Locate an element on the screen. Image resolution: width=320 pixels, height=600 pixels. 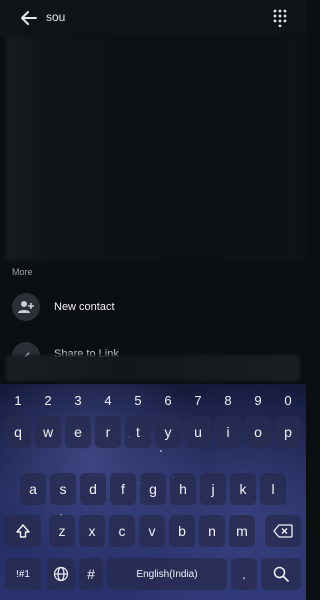
language-key is located at coordinates (61, 574).